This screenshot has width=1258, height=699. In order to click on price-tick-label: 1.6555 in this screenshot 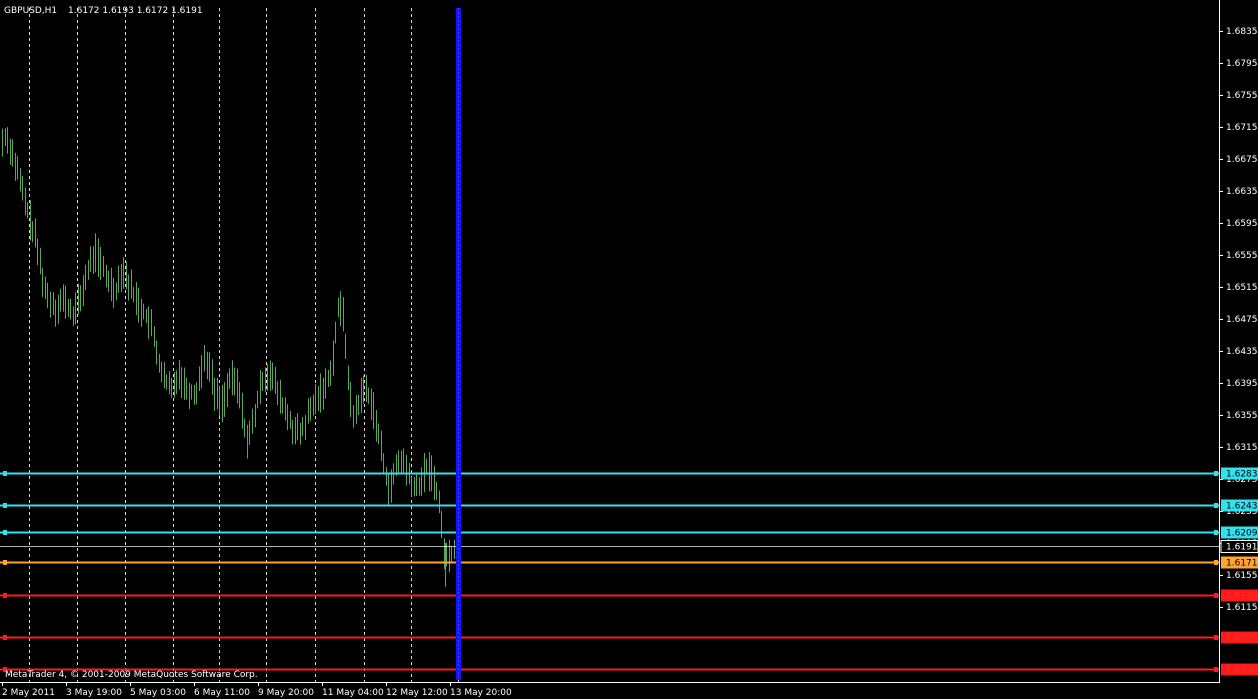, I will do `click(1242, 256)`.